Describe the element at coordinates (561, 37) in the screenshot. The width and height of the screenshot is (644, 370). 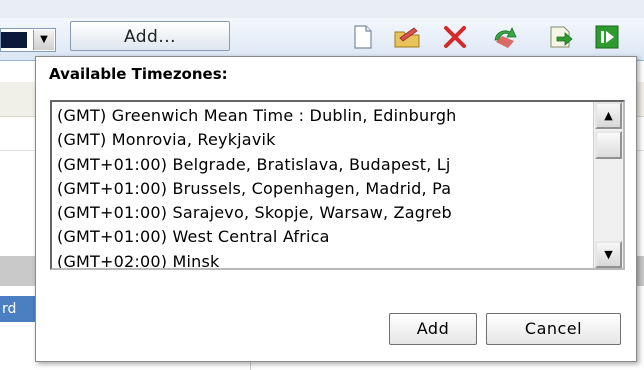
I see `export-icon` at that location.